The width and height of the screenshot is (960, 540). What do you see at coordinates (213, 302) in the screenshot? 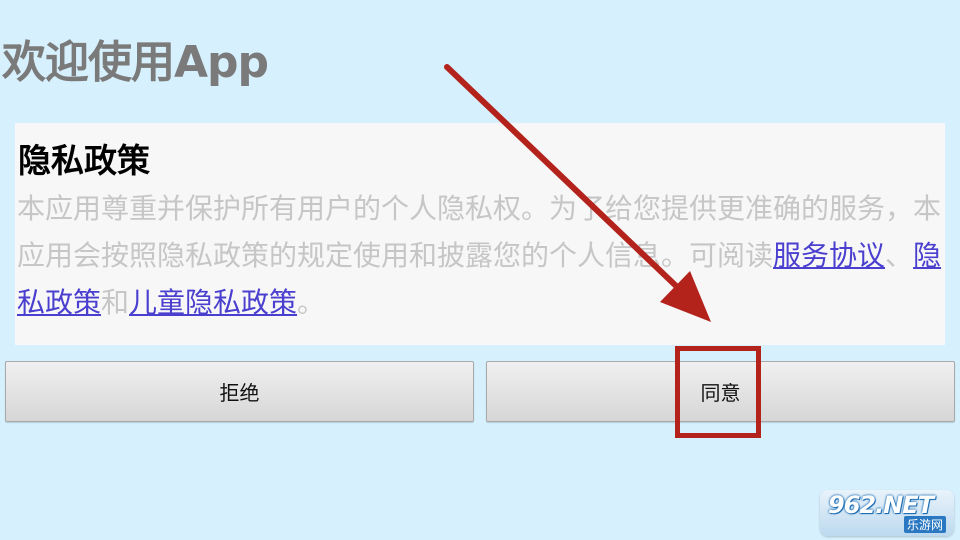
I see `children-privacy-policy-link: 儿童隐私政策` at bounding box center [213, 302].